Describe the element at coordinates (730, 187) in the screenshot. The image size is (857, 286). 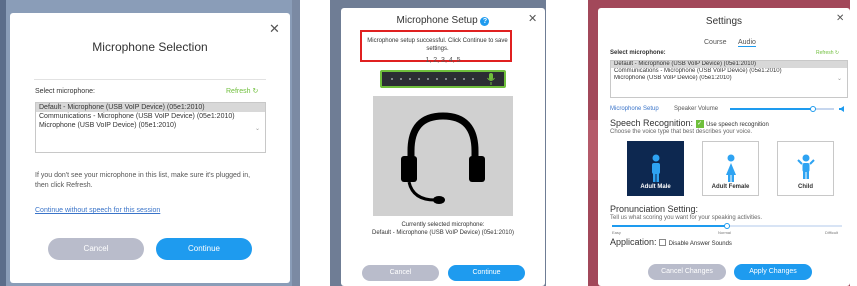
I see `voice-label: Adult Female` at that location.